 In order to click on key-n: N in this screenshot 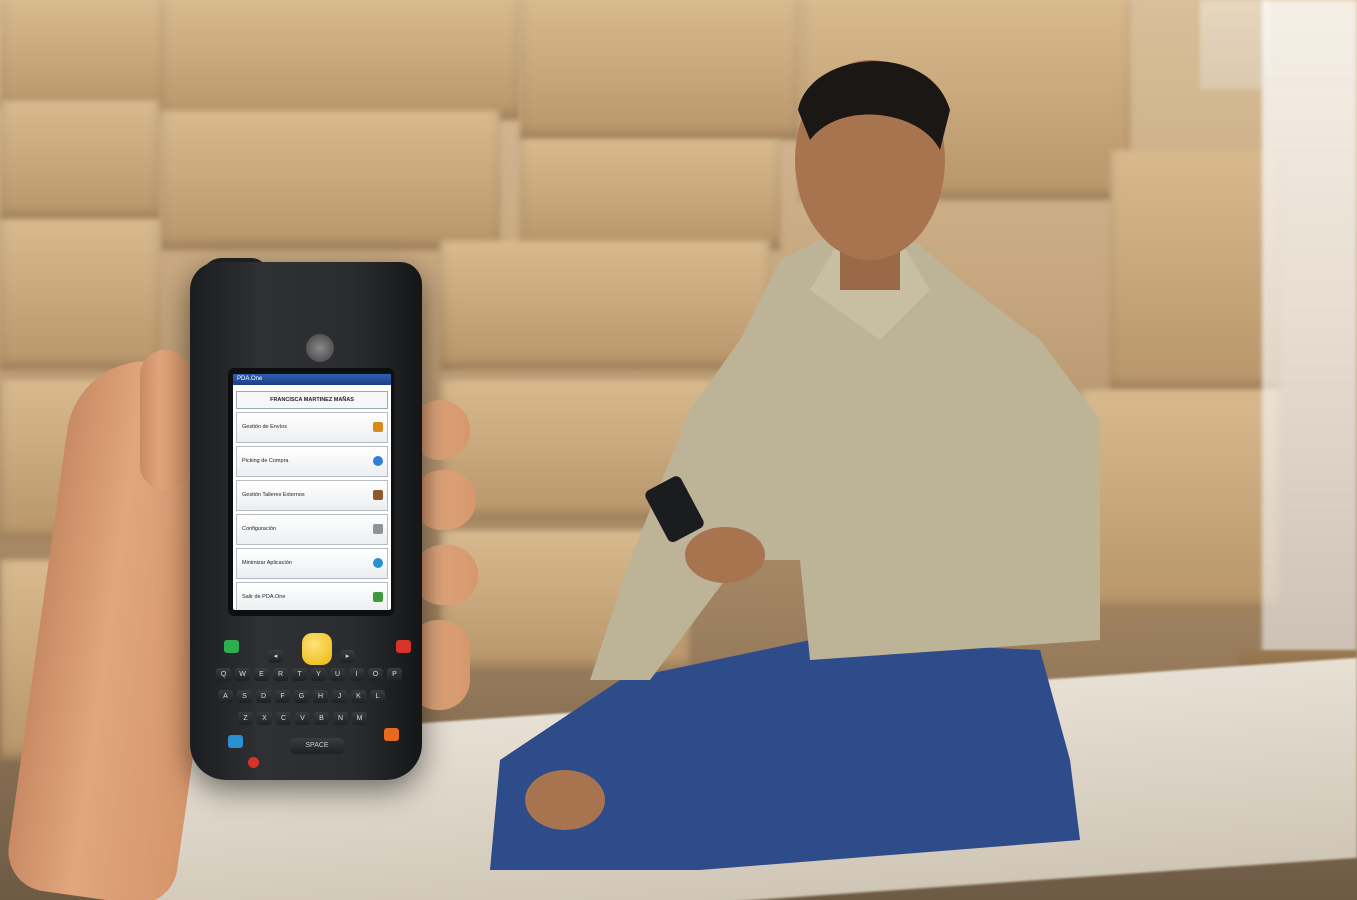, I will do `click(340, 718)`.